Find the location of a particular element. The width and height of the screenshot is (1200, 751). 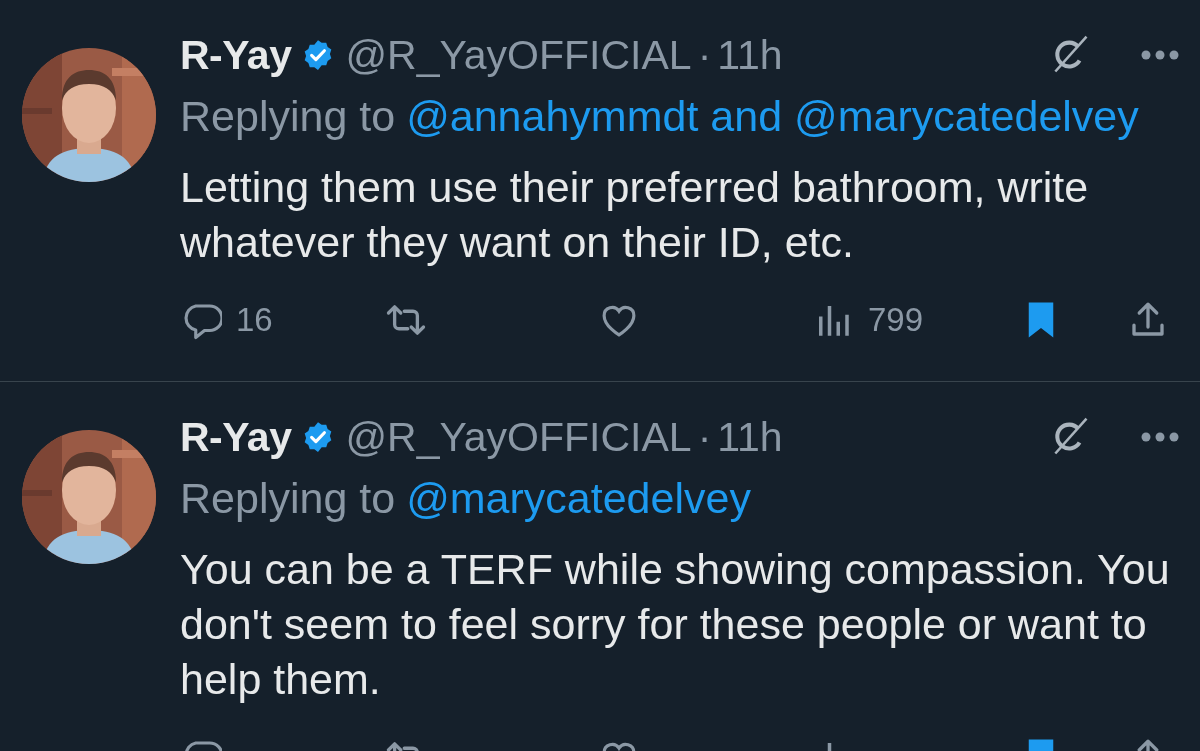

mention-links: @annahymmdt and @marycatedelvey is located at coordinates (772, 116).